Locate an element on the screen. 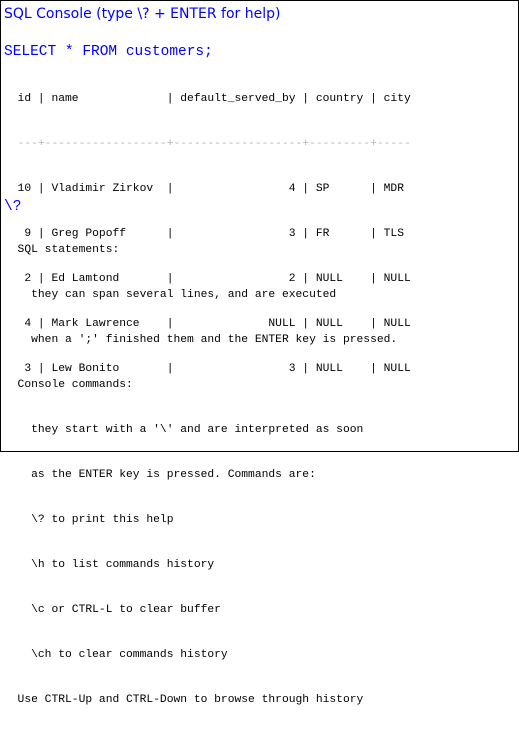  help-line: SQL statements: is located at coordinates (62, 250).